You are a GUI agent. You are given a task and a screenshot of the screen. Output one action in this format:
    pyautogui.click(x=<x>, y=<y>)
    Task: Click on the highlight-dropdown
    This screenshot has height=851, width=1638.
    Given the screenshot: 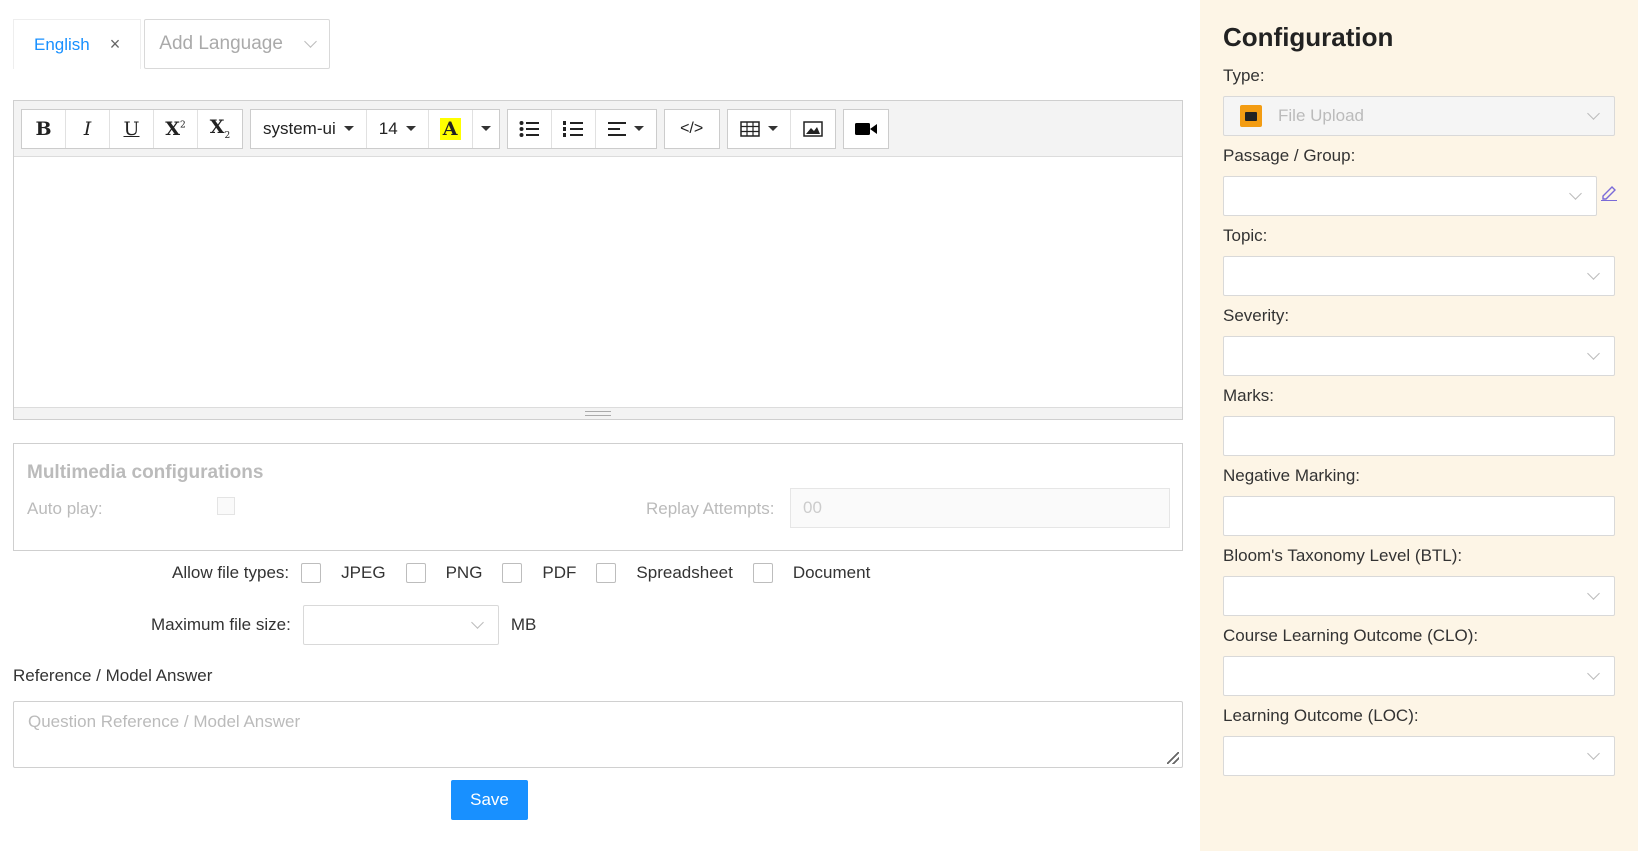 What is the action you would take?
    pyautogui.click(x=486, y=129)
    